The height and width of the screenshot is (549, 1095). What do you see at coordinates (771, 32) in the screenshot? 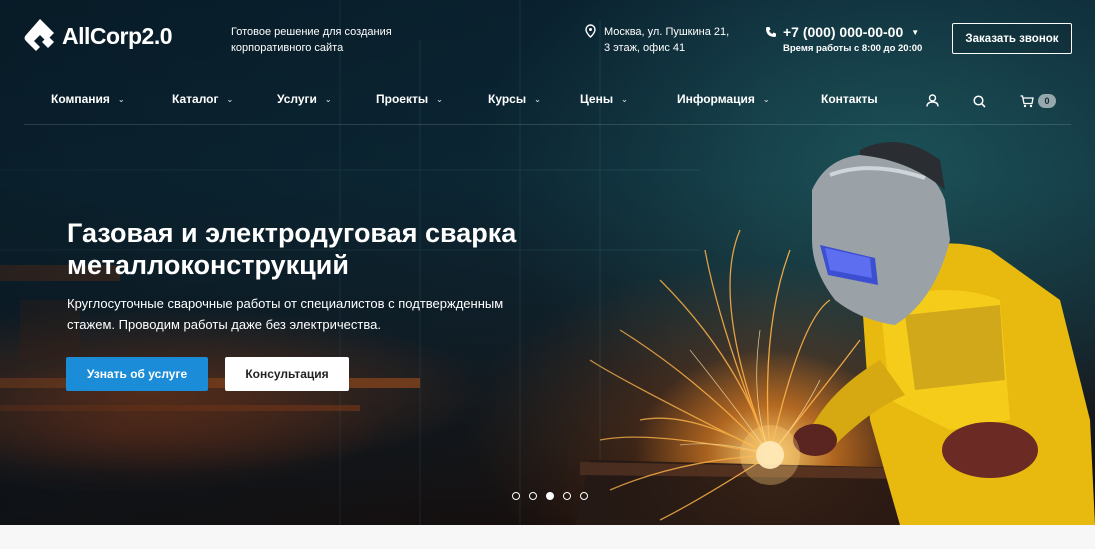
I see `phone-icon` at bounding box center [771, 32].